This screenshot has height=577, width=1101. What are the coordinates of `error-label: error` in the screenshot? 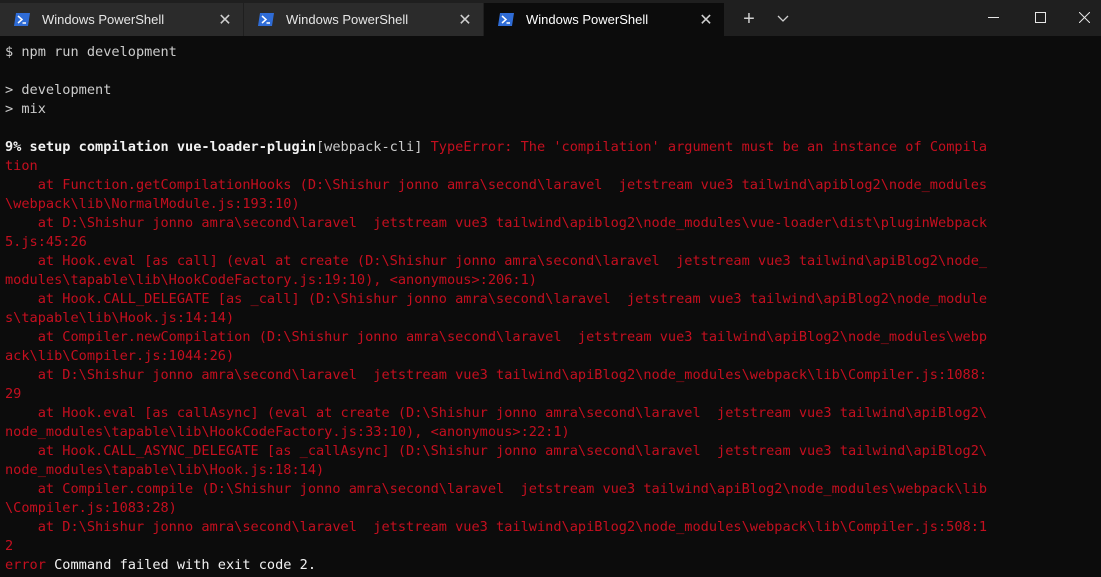 It's located at (25, 565).